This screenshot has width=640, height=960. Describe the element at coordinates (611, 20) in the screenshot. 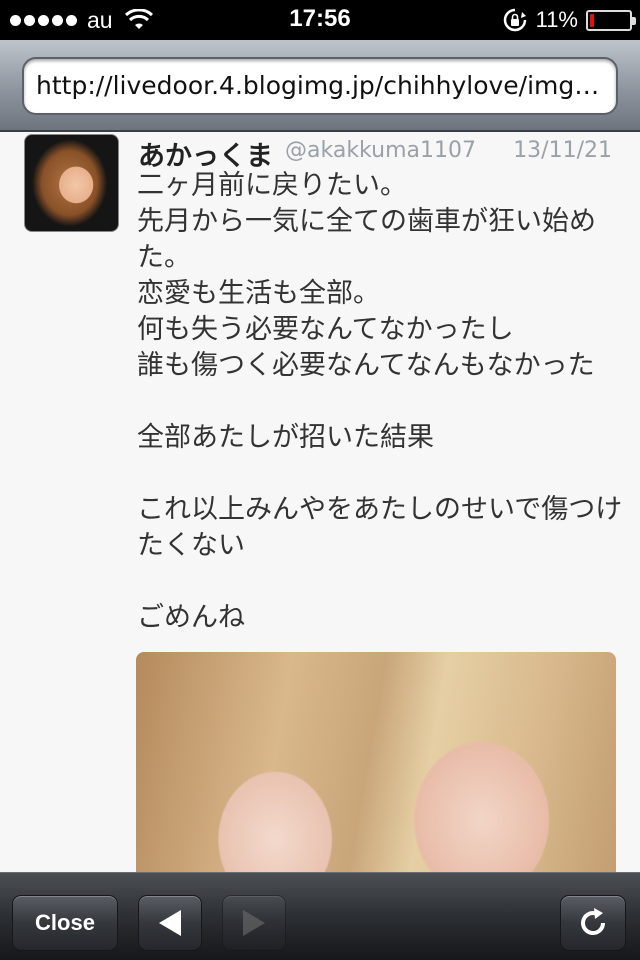

I see `battery-icon` at that location.